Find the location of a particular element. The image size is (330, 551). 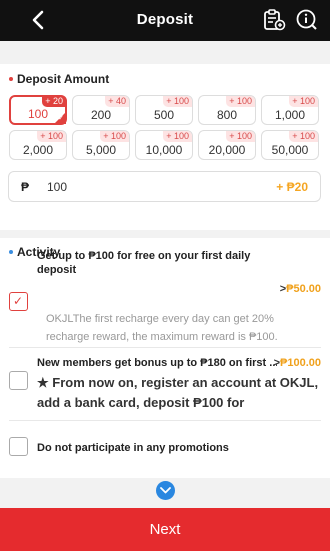

amount-bonus-badge: + 20 is located at coordinates (54, 101).